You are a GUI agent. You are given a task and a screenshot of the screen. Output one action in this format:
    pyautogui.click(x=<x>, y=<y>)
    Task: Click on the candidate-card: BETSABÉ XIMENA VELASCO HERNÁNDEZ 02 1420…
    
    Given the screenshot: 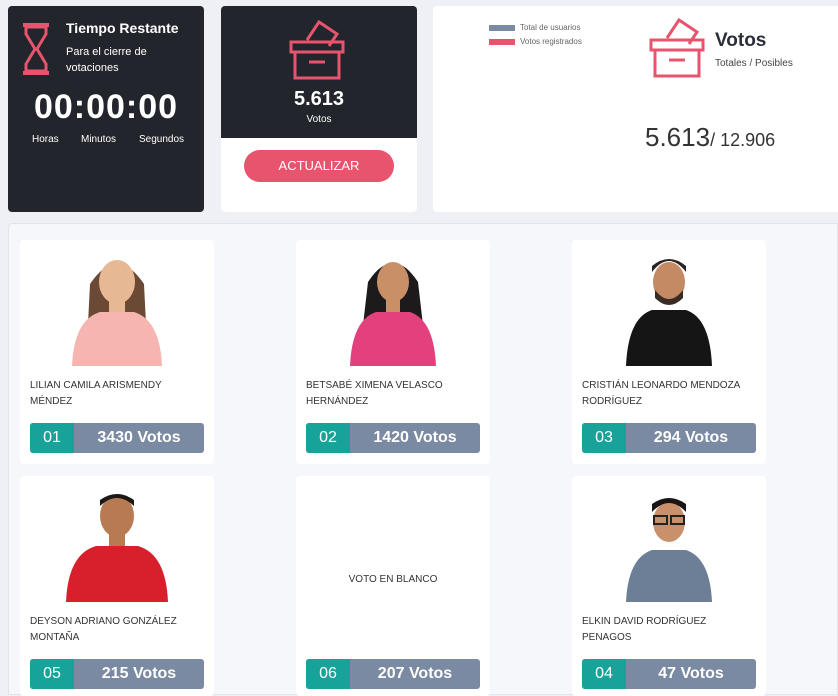 What is the action you would take?
    pyautogui.click(x=393, y=352)
    